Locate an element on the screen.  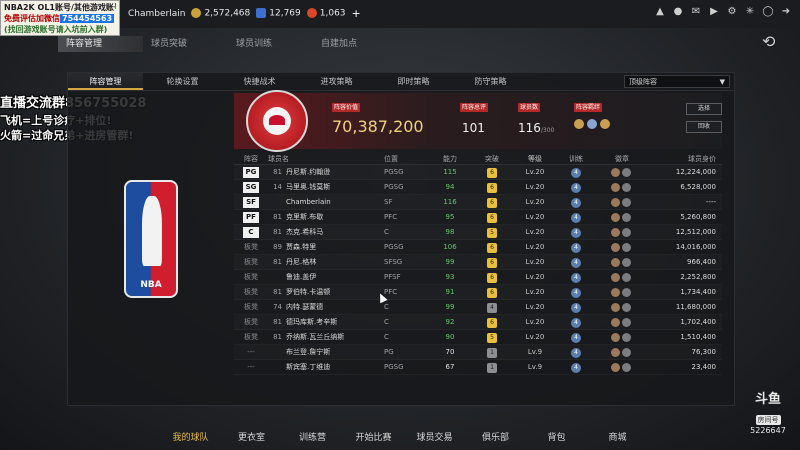
coins-counter: 1,063 is located at coordinates (326, 13).